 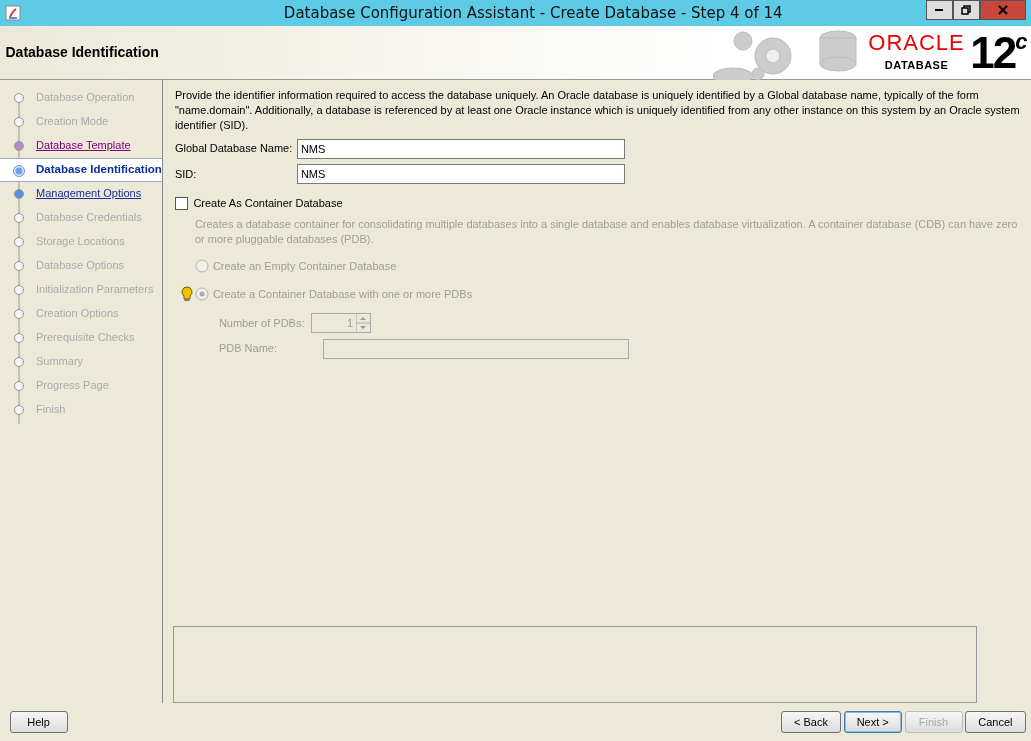 I want to click on close-button, so click(x=1002, y=10).